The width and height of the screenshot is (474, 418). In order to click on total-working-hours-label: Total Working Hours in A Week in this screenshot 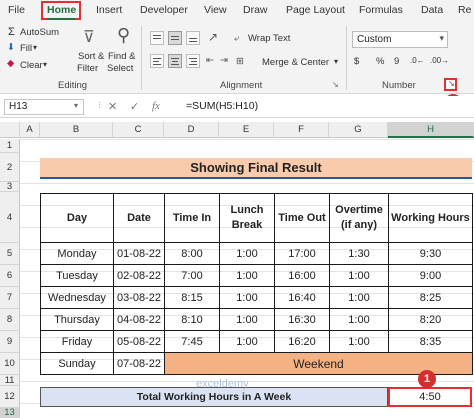, I will do `click(214, 397)`.